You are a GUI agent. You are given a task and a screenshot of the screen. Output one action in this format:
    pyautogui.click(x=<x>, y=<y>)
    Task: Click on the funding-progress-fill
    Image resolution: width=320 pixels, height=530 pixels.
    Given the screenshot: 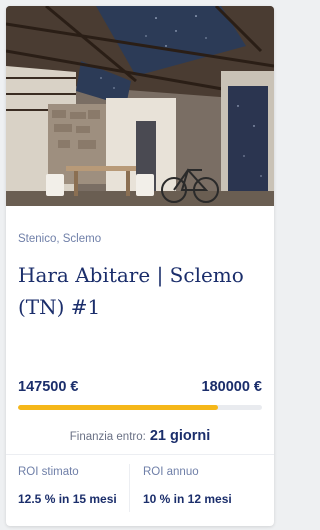 What is the action you would take?
    pyautogui.click(x=118, y=407)
    